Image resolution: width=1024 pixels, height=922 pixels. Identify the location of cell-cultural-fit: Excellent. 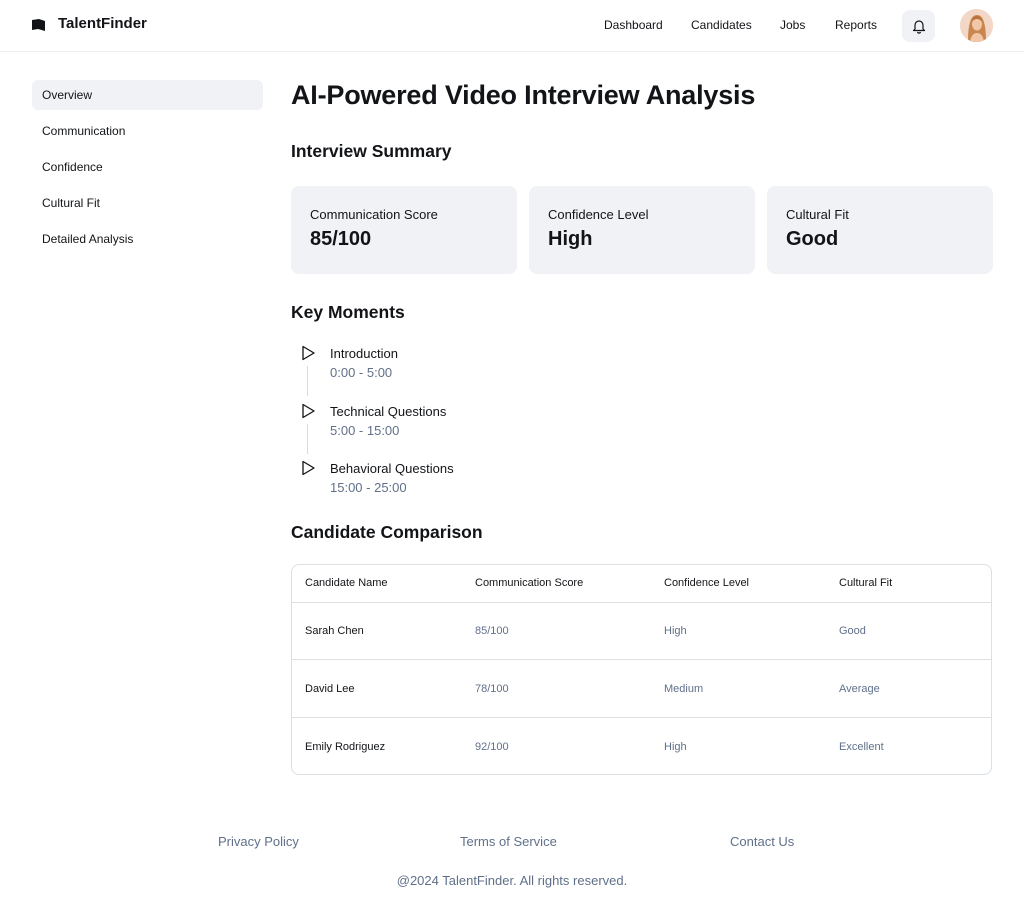
(861, 747).